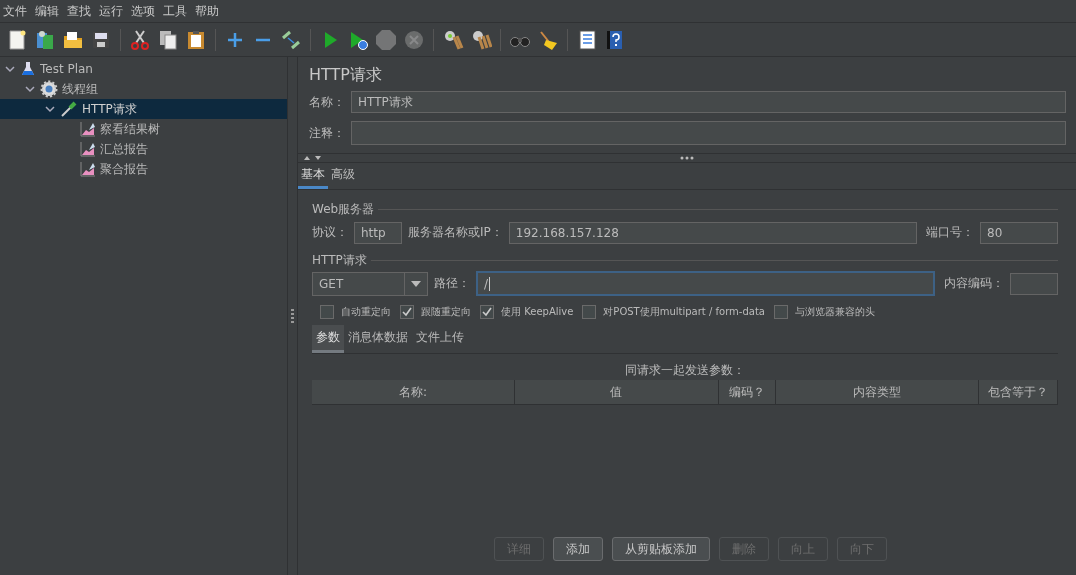 The image size is (1076, 575). Describe the element at coordinates (1019, 232) in the screenshot. I see `port-field: 80` at that location.